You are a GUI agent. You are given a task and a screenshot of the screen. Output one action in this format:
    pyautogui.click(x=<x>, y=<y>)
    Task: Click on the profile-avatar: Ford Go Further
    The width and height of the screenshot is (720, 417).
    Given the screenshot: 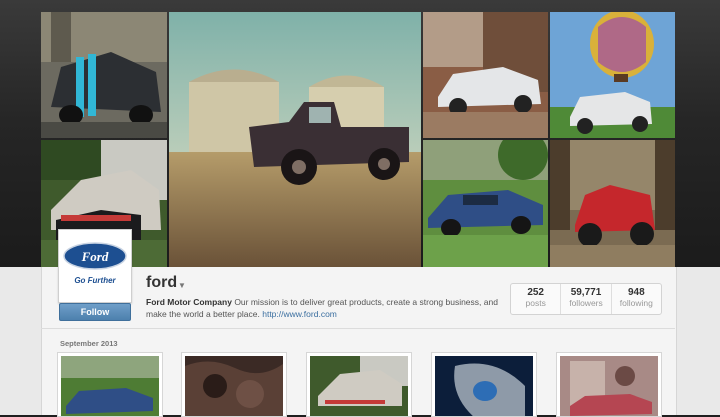 What is the action you would take?
    pyautogui.click(x=95, y=266)
    